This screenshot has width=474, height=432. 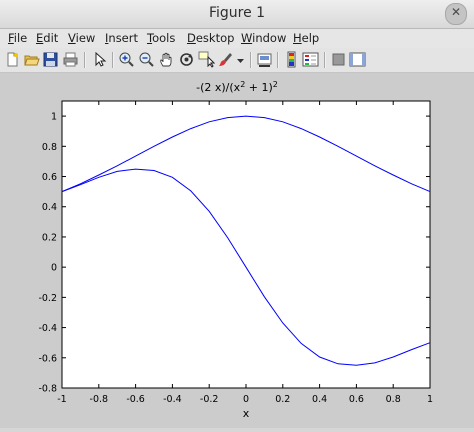 I want to click on close-button: ✕, so click(x=456, y=14).